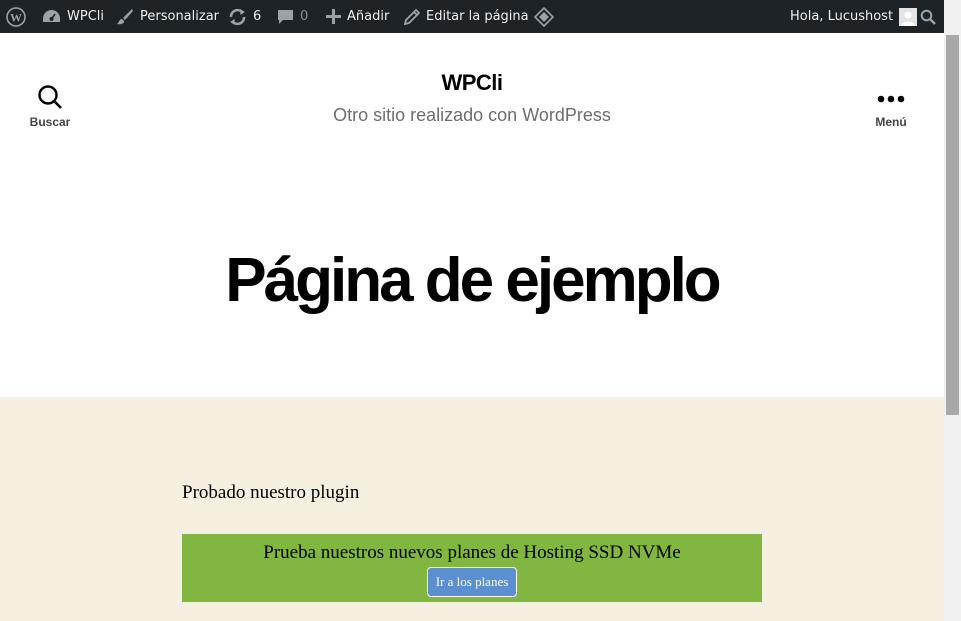 The width and height of the screenshot is (961, 621). Describe the element at coordinates (85, 16) in the screenshot. I see `site-name-label: WPCli` at that location.